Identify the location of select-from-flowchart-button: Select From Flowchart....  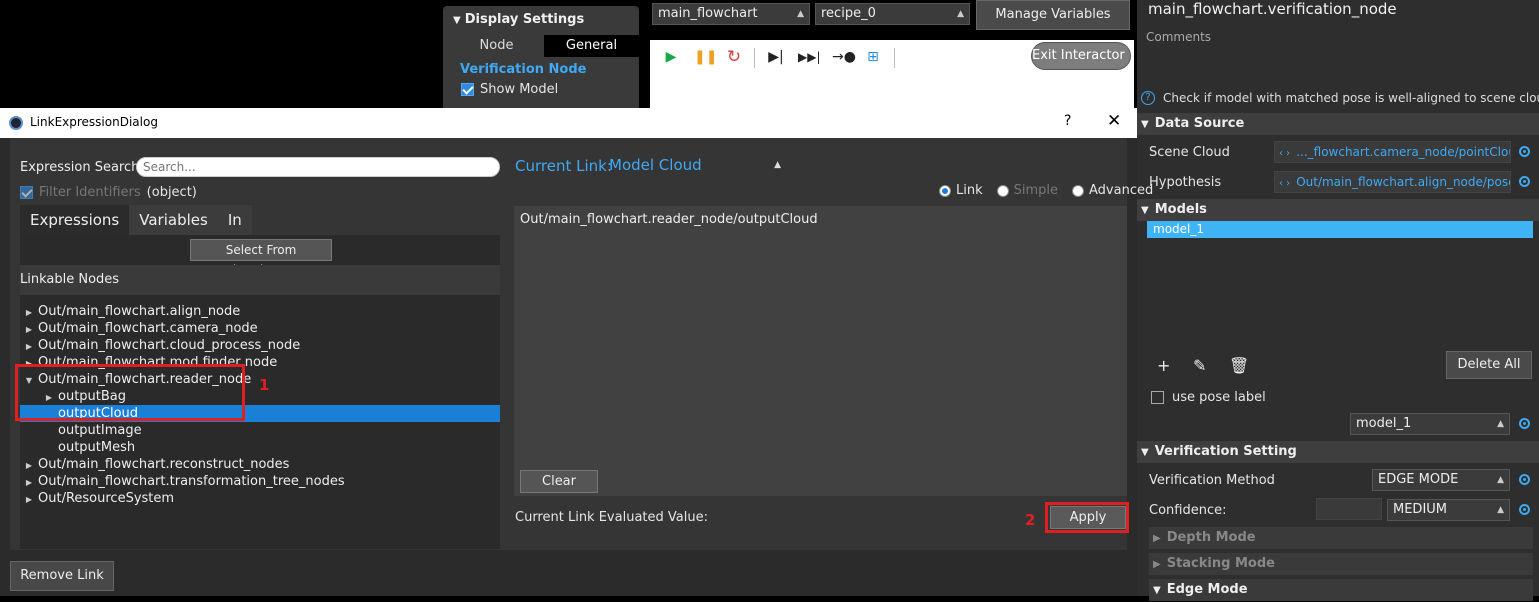
(261, 258).